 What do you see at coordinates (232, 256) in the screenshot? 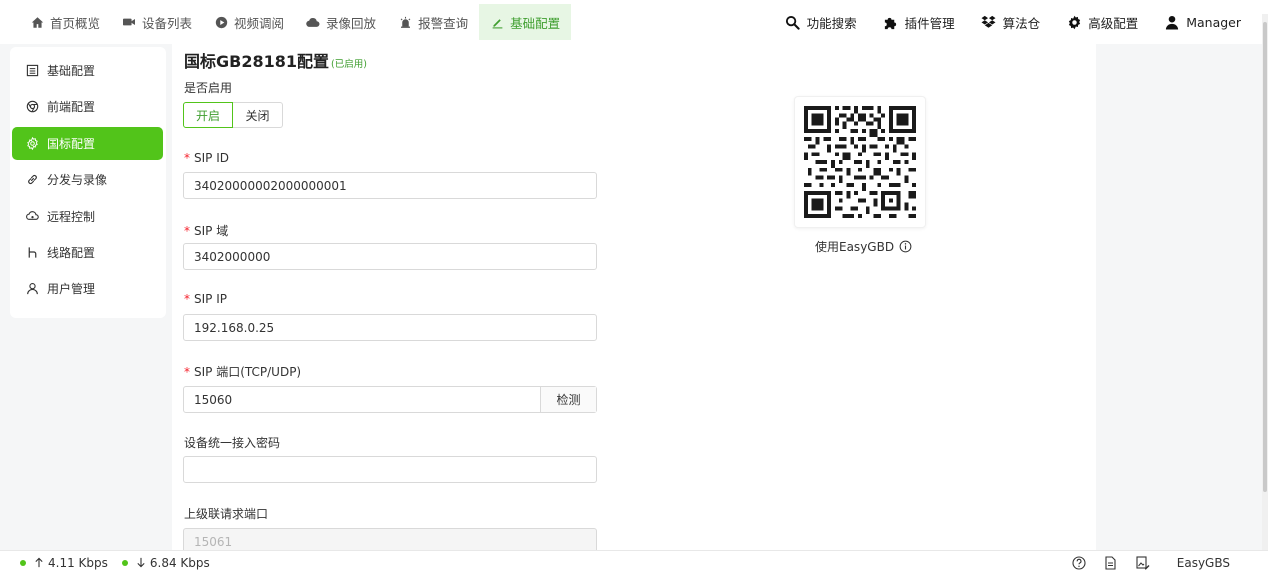
I see `sip-domain-value: 3402000000` at bounding box center [232, 256].